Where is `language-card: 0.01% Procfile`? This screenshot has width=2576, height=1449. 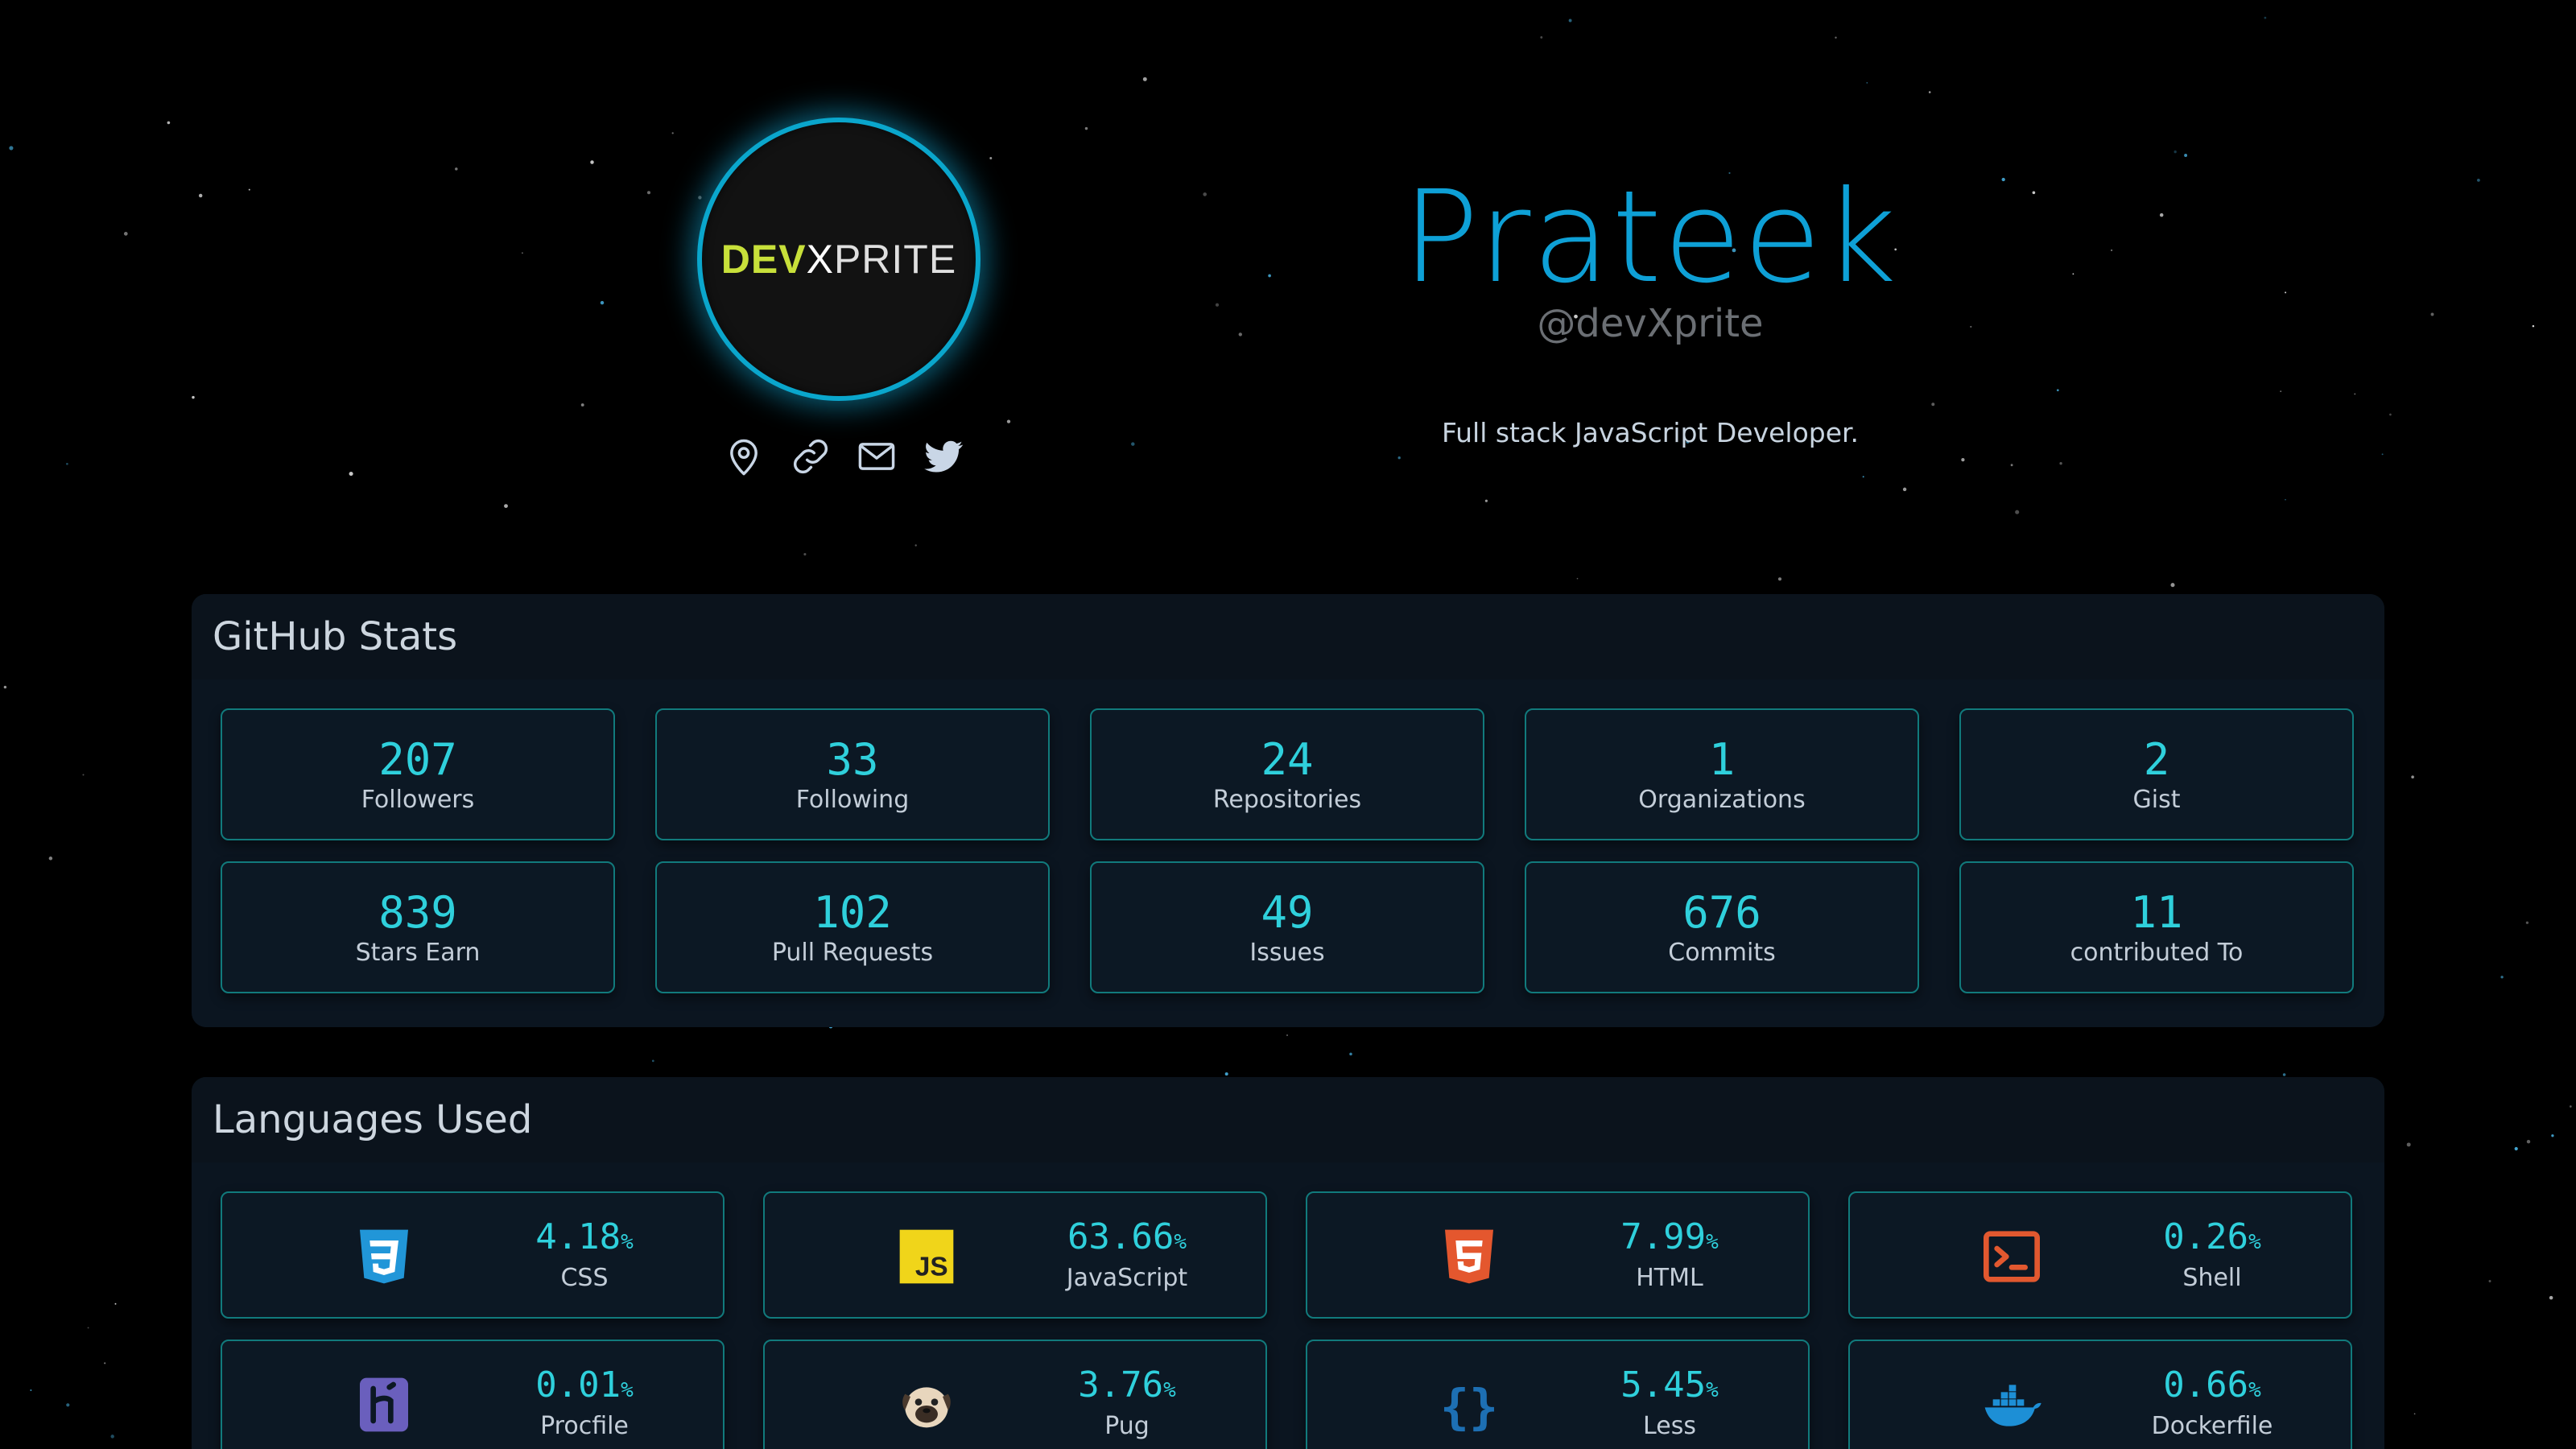 language-card: 0.01% Procfile is located at coordinates (472, 1394).